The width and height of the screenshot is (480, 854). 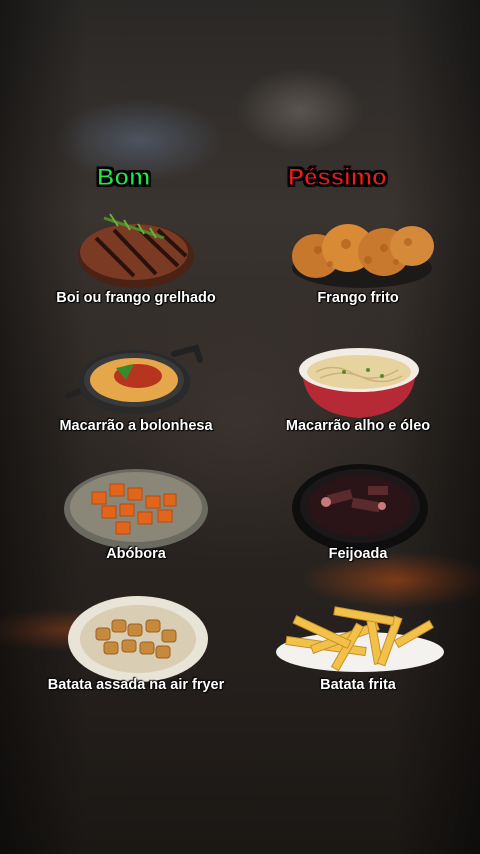 What do you see at coordinates (136, 250) in the screenshot?
I see `grilled-steak-image` at bounding box center [136, 250].